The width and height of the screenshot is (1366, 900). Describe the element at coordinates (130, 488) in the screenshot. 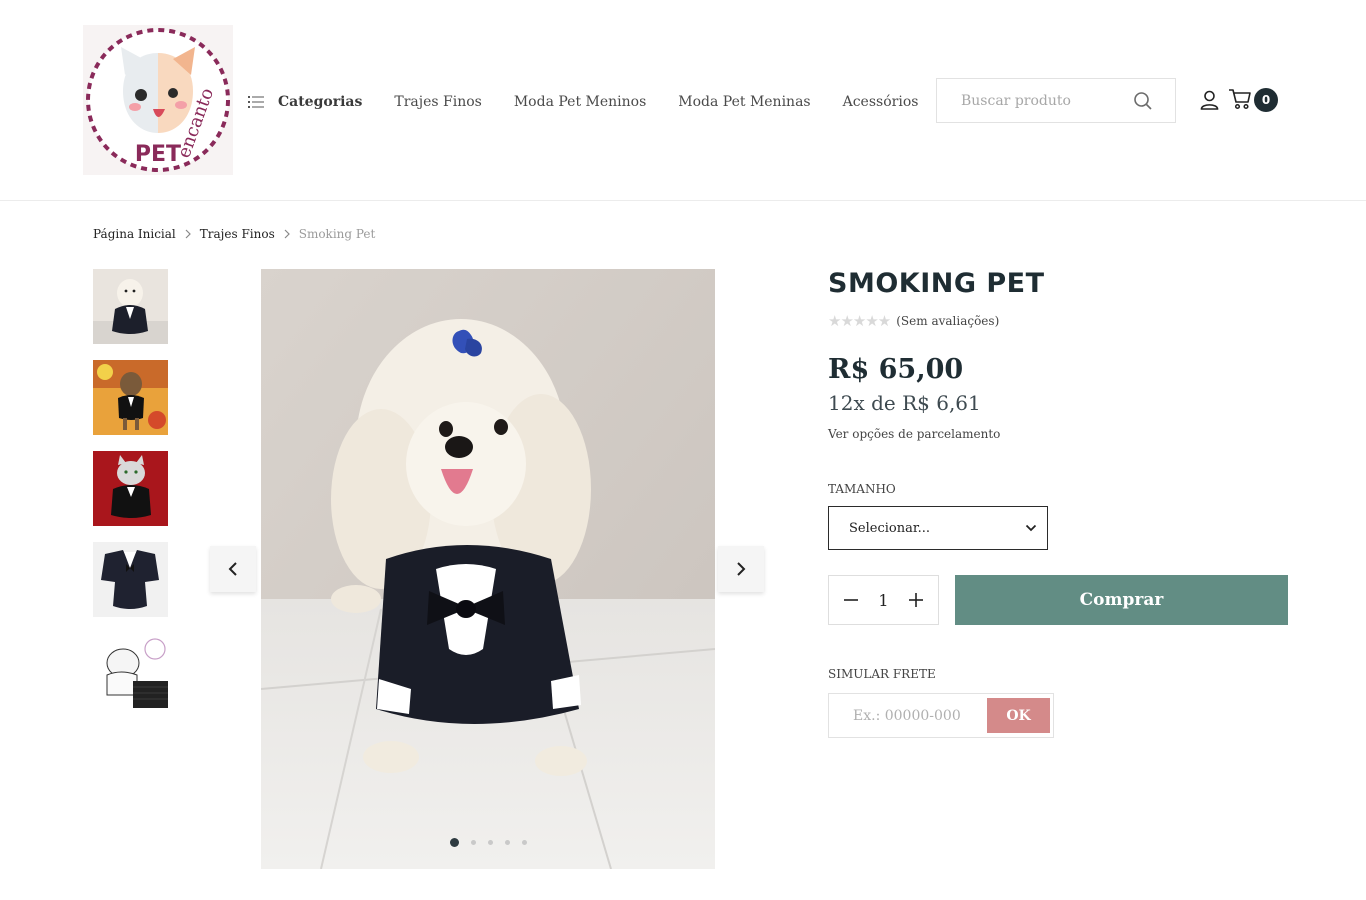

I see `thumbnail-cat-tuxedo-red` at that location.